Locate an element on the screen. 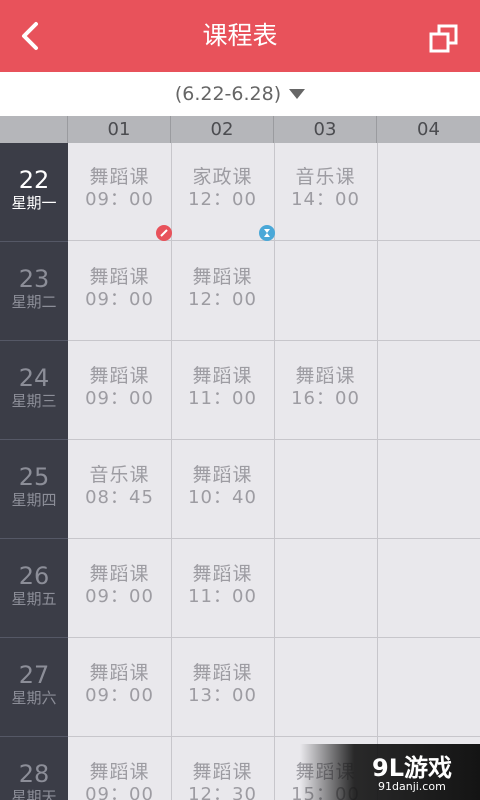 This screenshot has width=480, height=800. day-weekday: 星期六 is located at coordinates (34, 698).